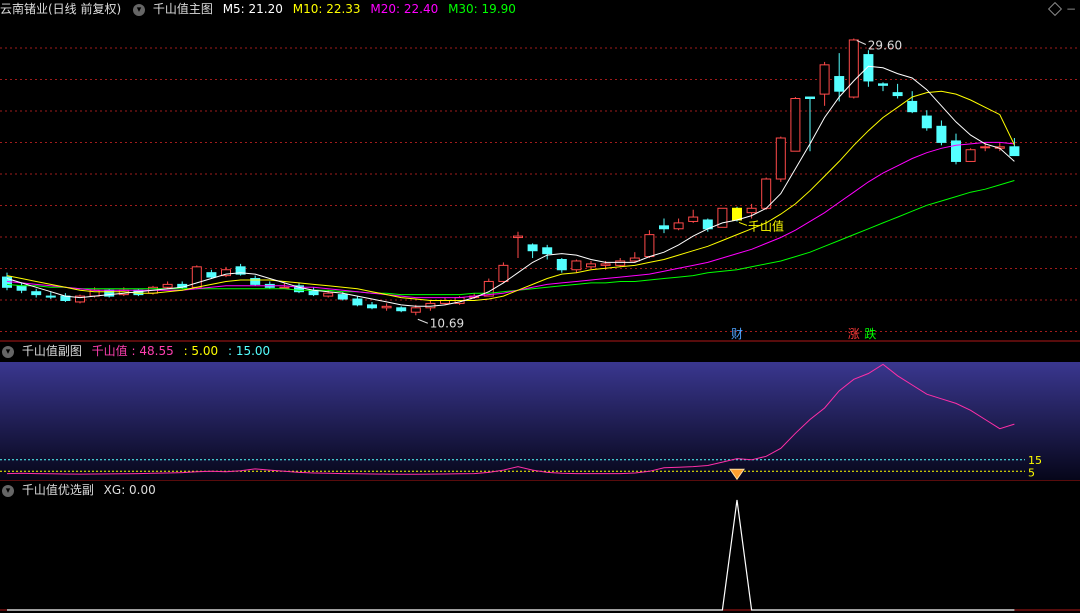  What do you see at coordinates (139, 9) in the screenshot?
I see `indicator-toggle-icon: ▾` at bounding box center [139, 9].